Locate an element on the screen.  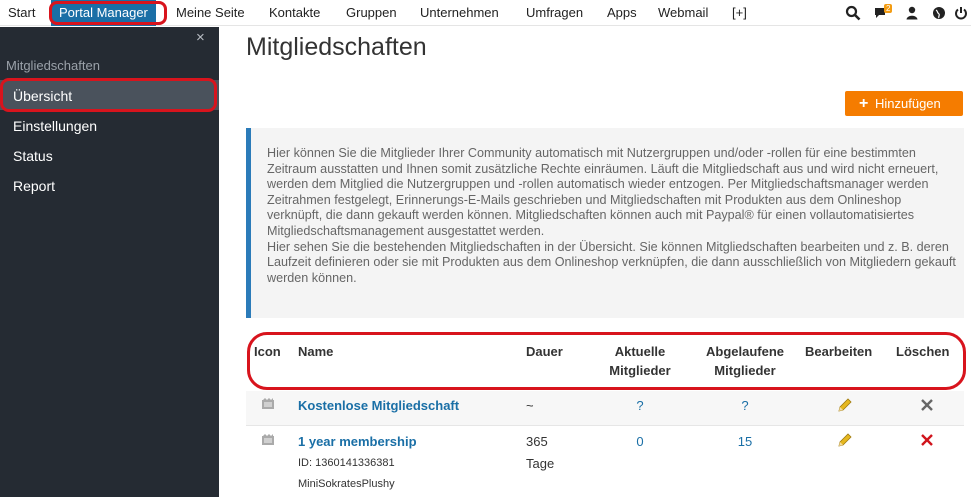
membership-duration-value: 365 is located at coordinates (537, 441).